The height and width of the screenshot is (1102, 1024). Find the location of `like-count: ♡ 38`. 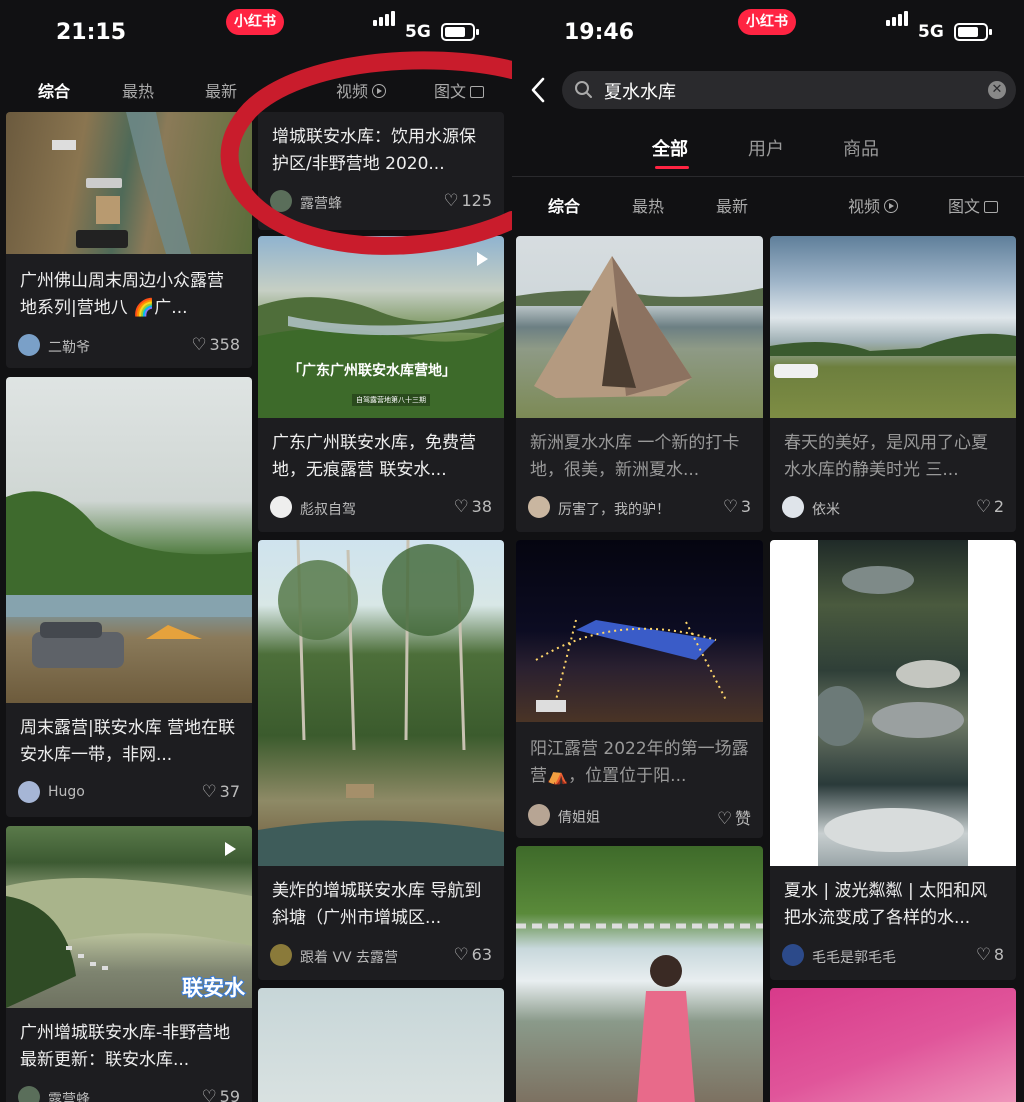

like-count: ♡ 38 is located at coordinates (473, 507).